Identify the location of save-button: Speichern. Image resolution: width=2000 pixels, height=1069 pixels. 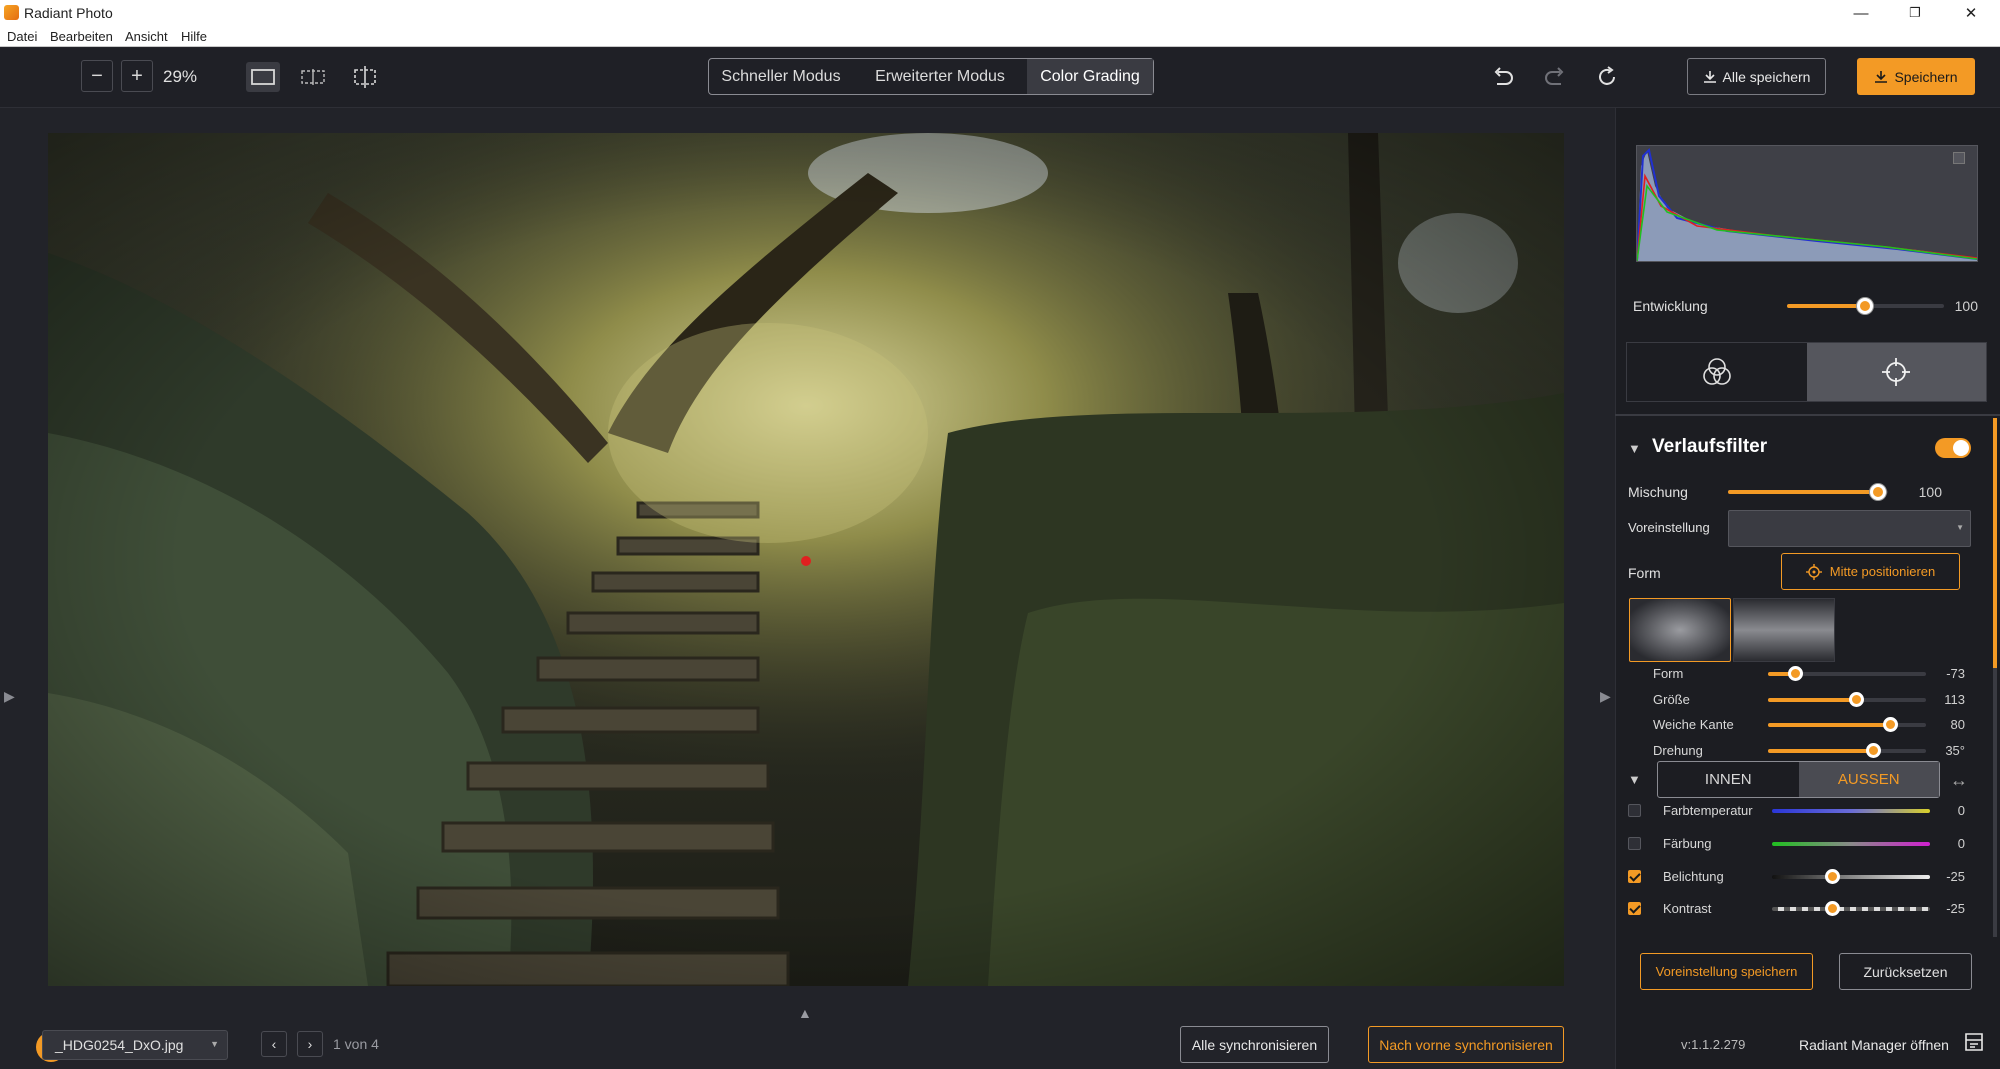
(1916, 76).